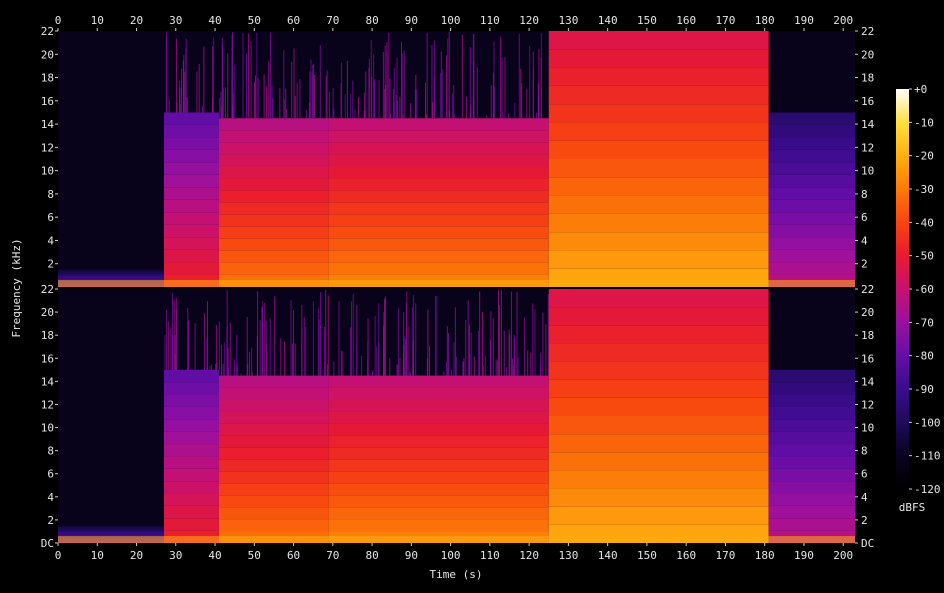 The image size is (944, 593). What do you see at coordinates (686, 20) in the screenshot?
I see `x-tick-label: 160` at bounding box center [686, 20].